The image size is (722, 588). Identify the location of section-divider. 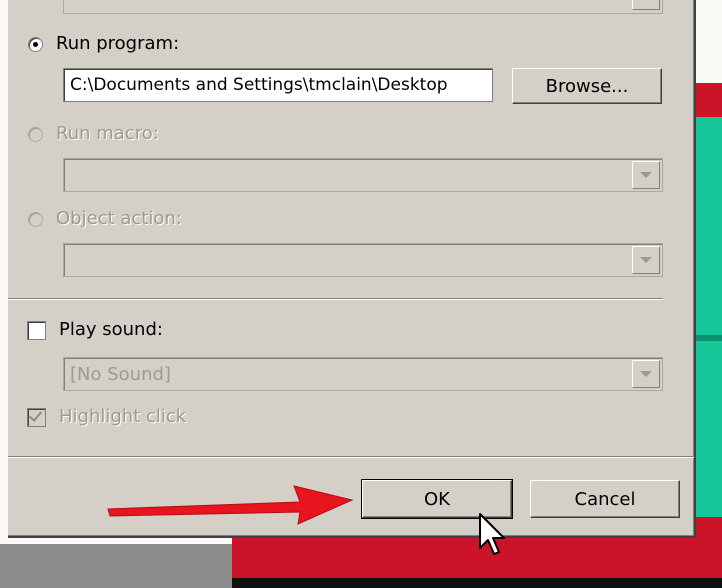
(335, 299).